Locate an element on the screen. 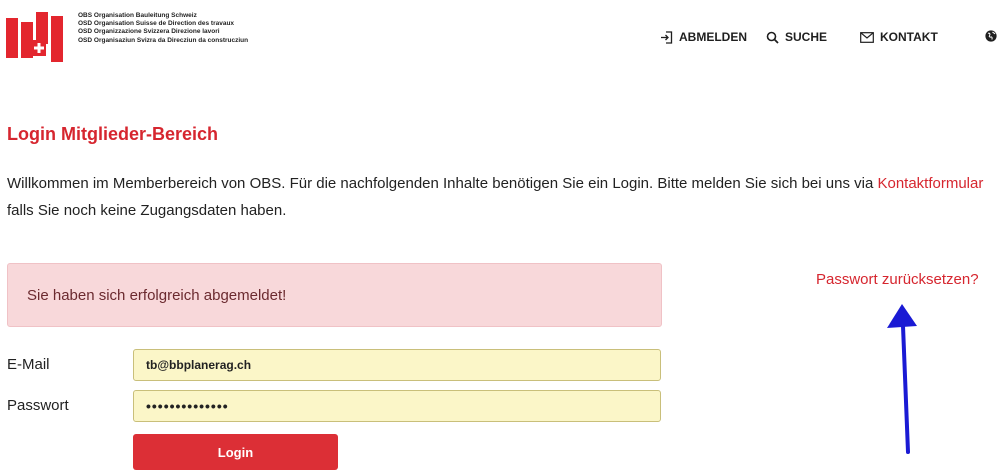 This screenshot has width=999, height=470. contact-link: KONTAKT is located at coordinates (899, 37).